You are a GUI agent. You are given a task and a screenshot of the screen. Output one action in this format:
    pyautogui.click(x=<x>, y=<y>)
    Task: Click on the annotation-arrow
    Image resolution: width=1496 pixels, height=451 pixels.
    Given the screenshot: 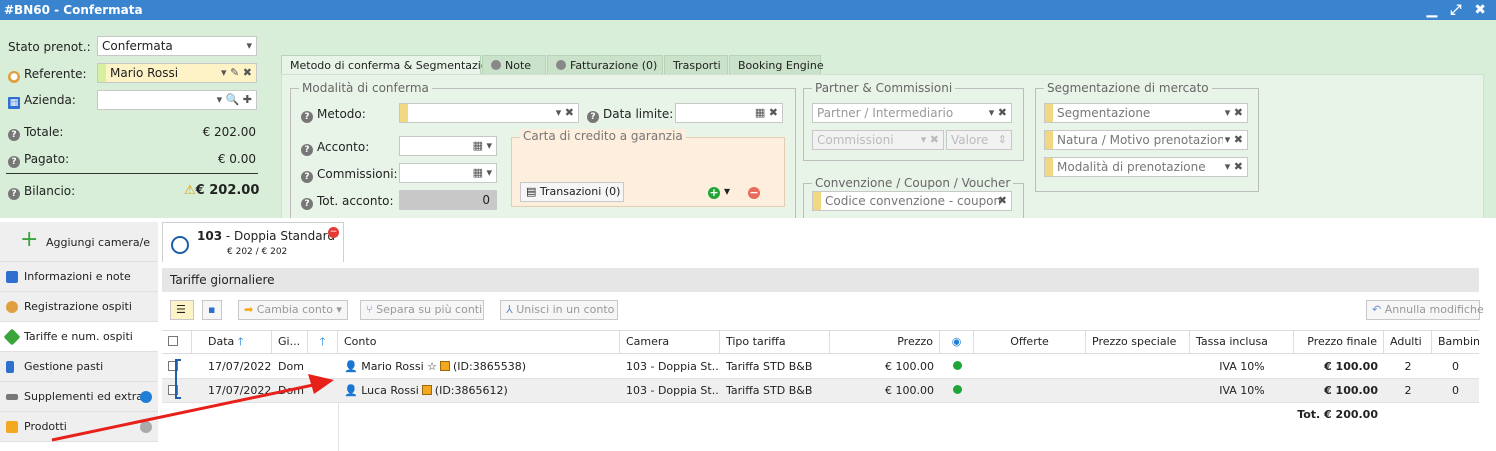 What is the action you would take?
    pyautogui.click(x=192, y=408)
    